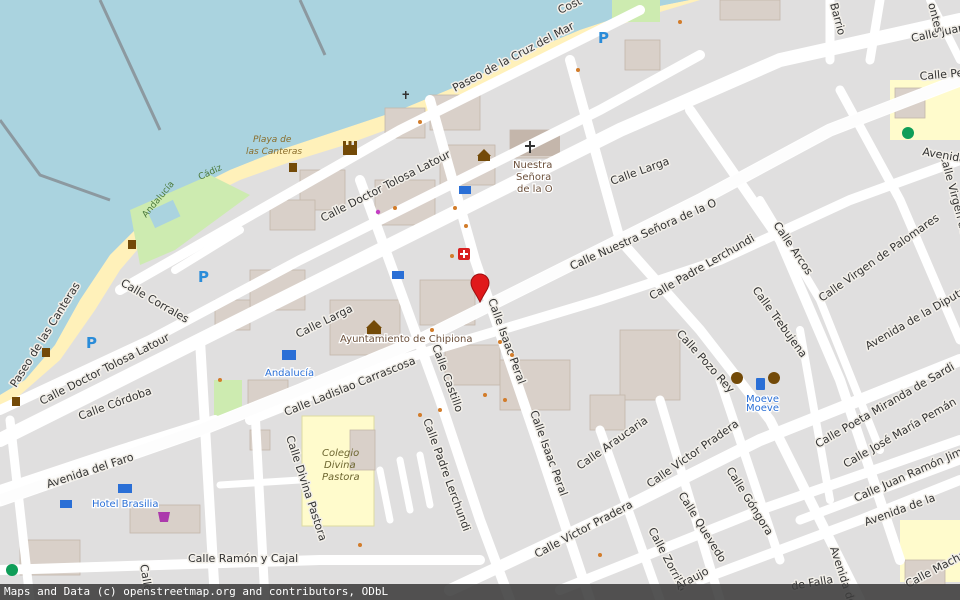 This screenshot has height=600, width=960. I want to click on school-label: Colegio, so click(340, 453).